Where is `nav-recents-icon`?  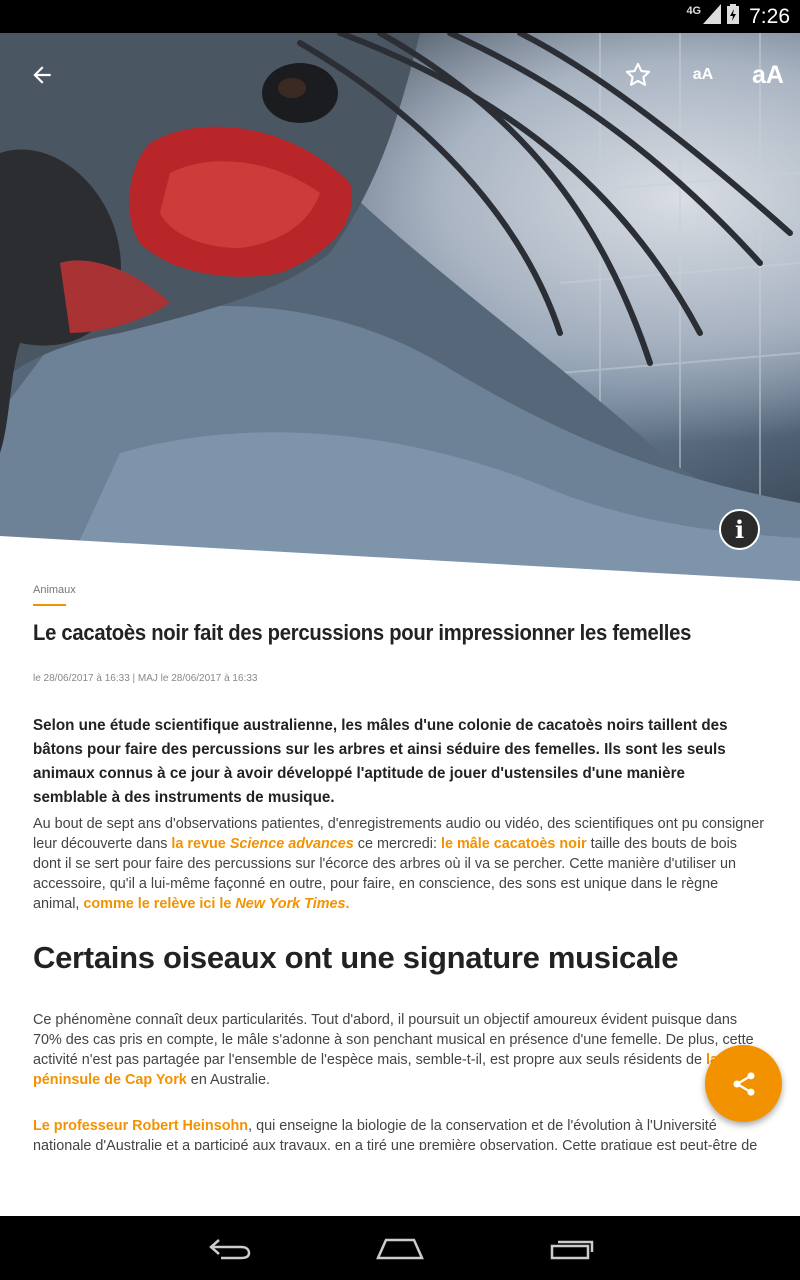 nav-recents-icon is located at coordinates (572, 1250).